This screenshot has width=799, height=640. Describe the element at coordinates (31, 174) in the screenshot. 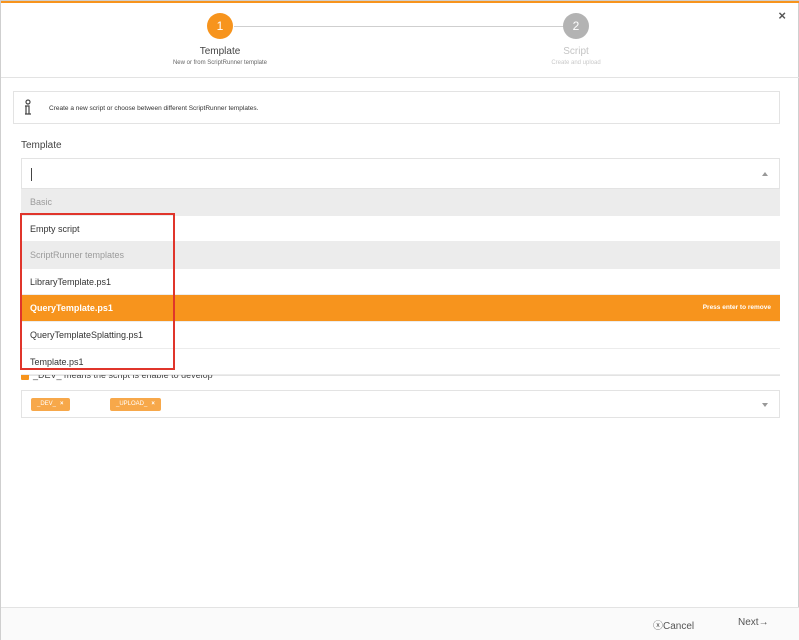

I see `text-cursor` at that location.